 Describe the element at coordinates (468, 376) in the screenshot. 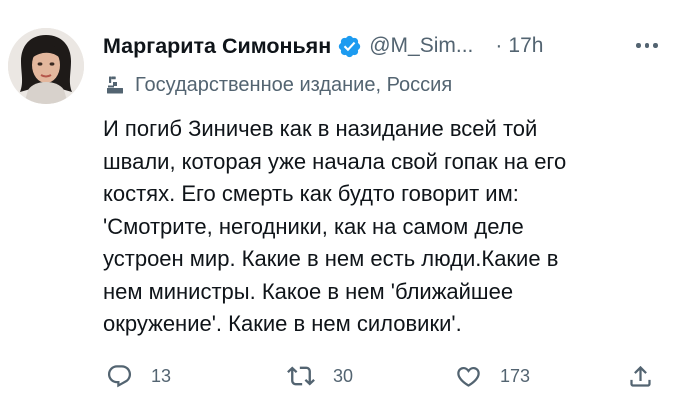

I see `heart-icon` at that location.